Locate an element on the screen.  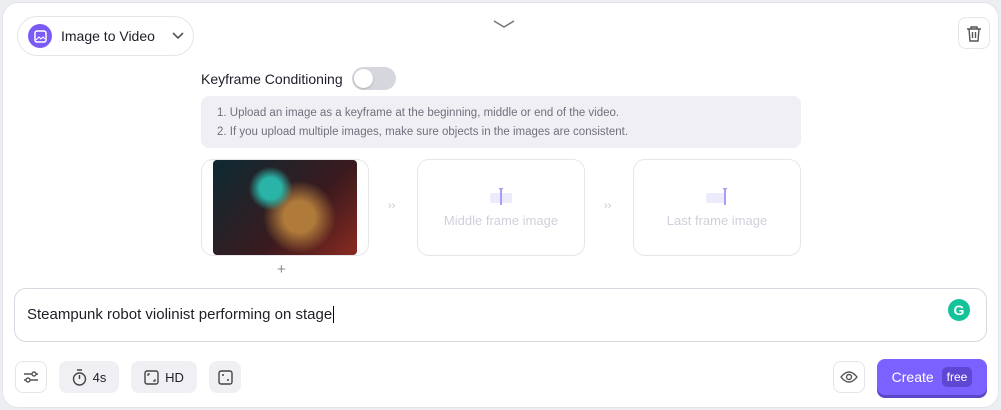
collapse-chevron-icon is located at coordinates (504, 24).